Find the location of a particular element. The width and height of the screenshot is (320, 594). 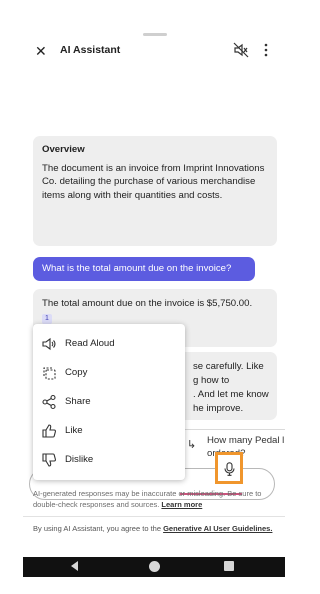

panel-title: AI Assistant is located at coordinates (90, 50).